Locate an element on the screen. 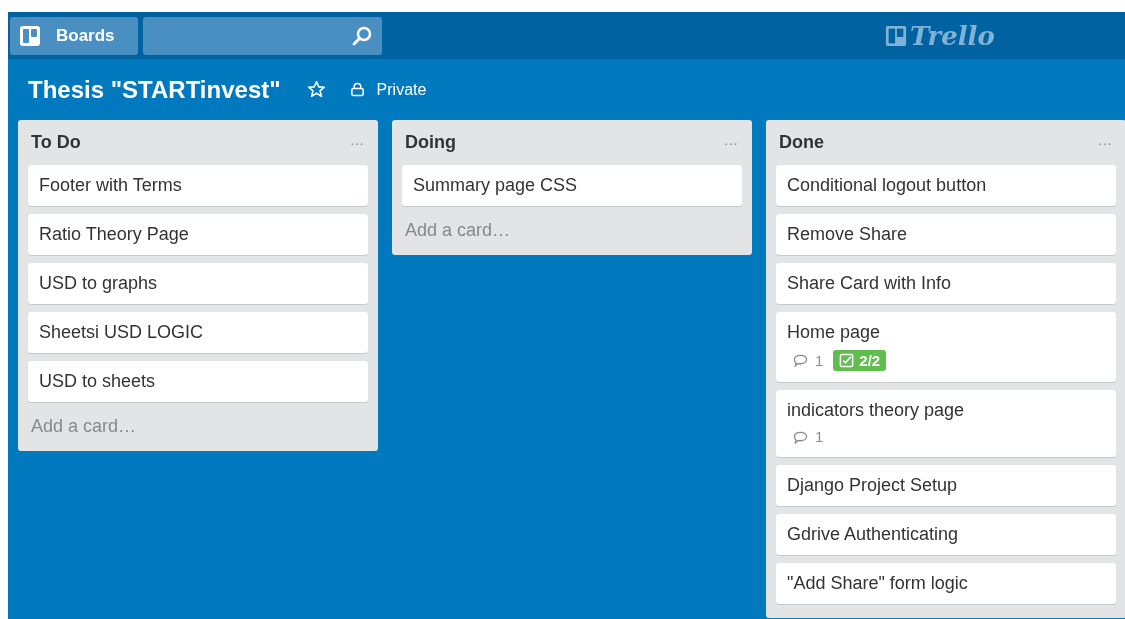  card: Share Card with Info is located at coordinates (946, 283).